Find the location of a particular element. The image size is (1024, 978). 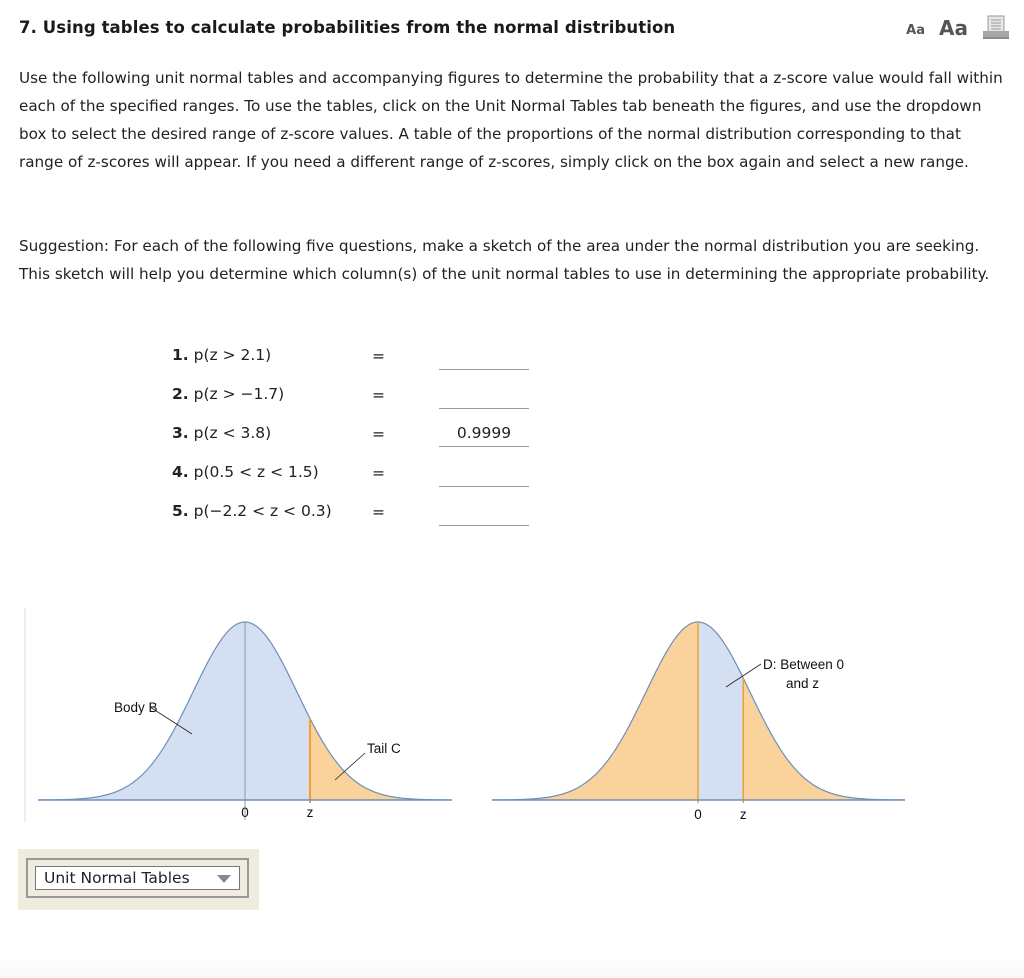

between-0-and-z-area is located at coordinates (720, 711).